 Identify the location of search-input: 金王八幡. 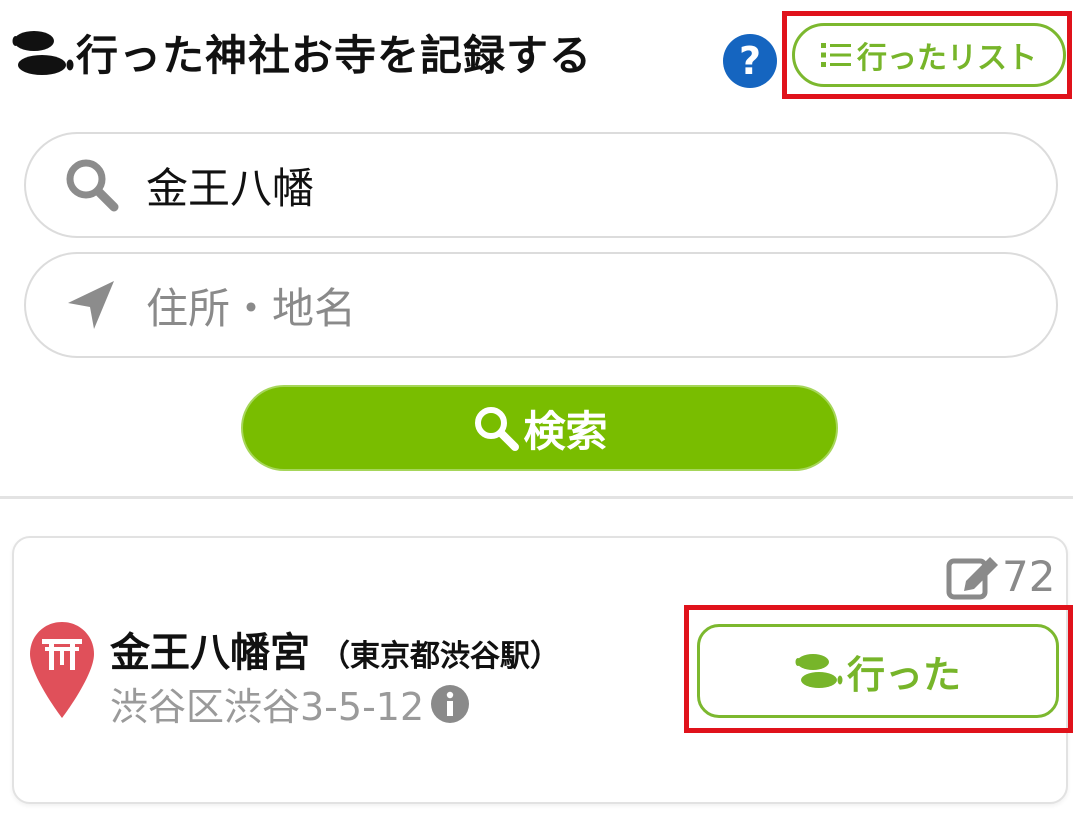
(230, 185).